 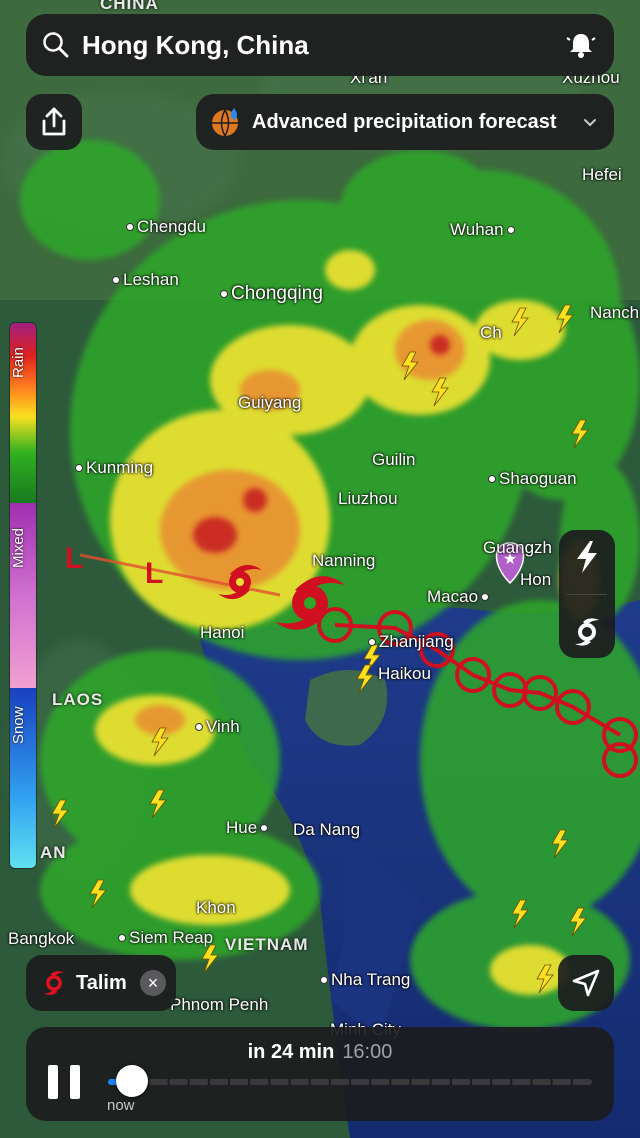 I want to click on layer-selector-button: Advanced precipitation forecast, so click(x=405, y=122).